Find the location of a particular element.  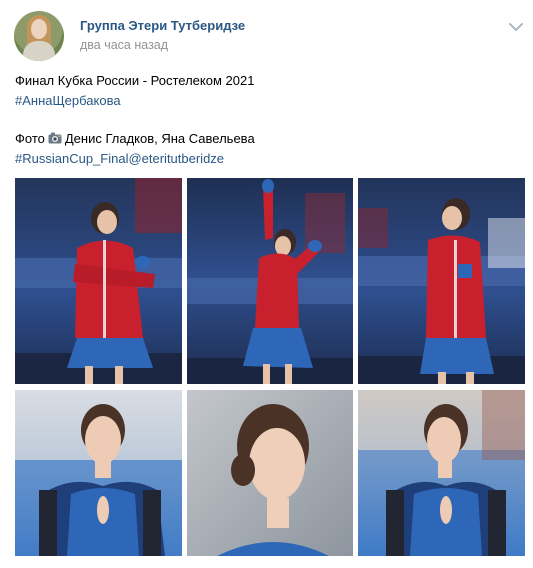

photo-credit-line: Фото Денис Гладков, Яна Савельева is located at coordinates (135, 139).